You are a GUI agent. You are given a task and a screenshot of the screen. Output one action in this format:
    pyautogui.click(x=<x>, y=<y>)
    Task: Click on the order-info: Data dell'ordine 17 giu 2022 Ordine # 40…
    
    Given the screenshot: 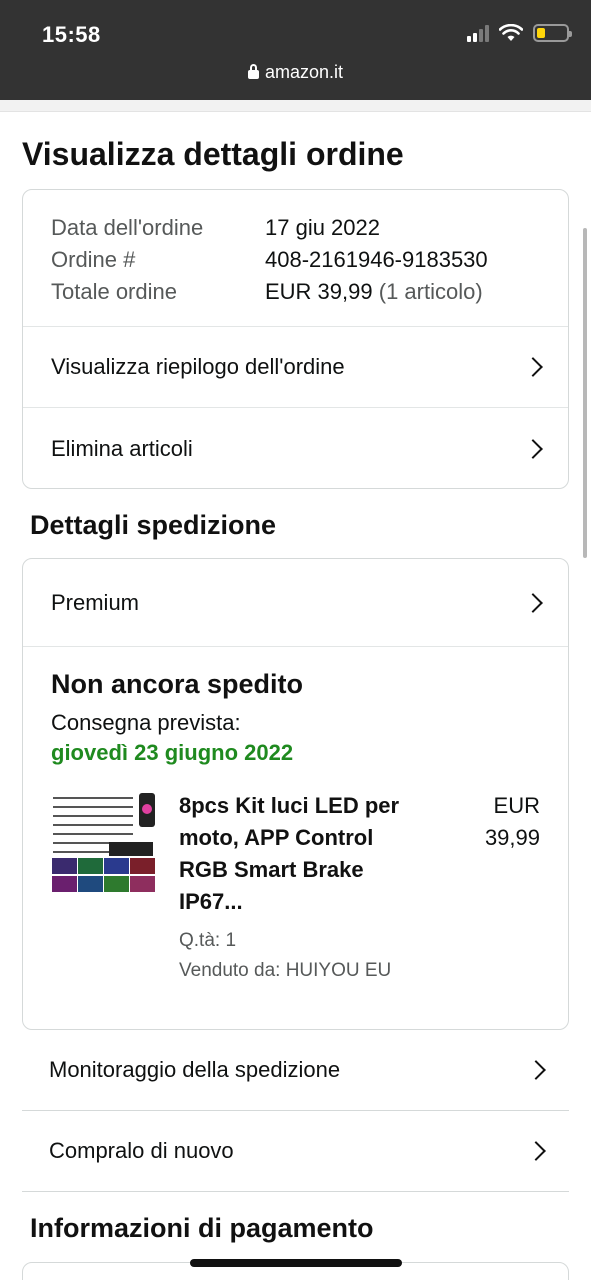 What is the action you would take?
    pyautogui.click(x=295, y=258)
    